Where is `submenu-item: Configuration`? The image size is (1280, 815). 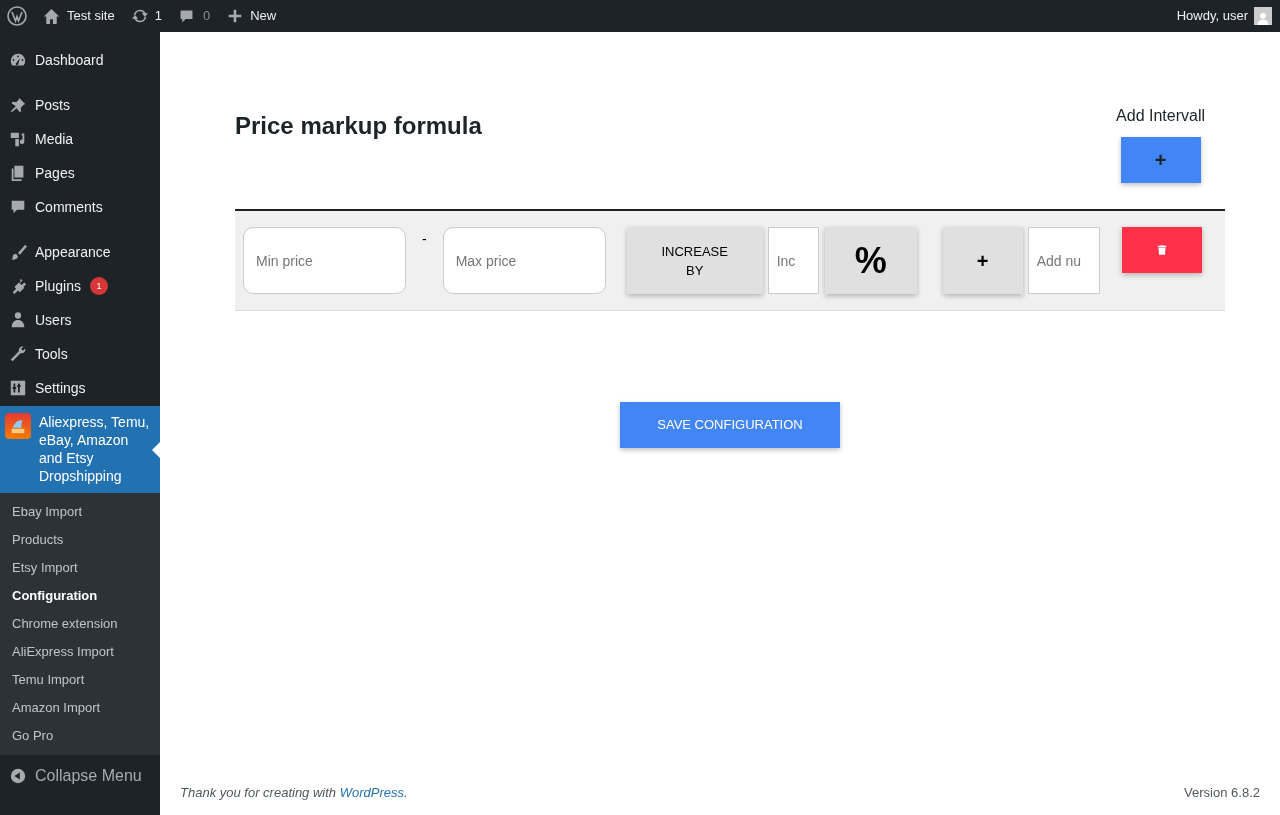 submenu-item: Configuration is located at coordinates (80, 596).